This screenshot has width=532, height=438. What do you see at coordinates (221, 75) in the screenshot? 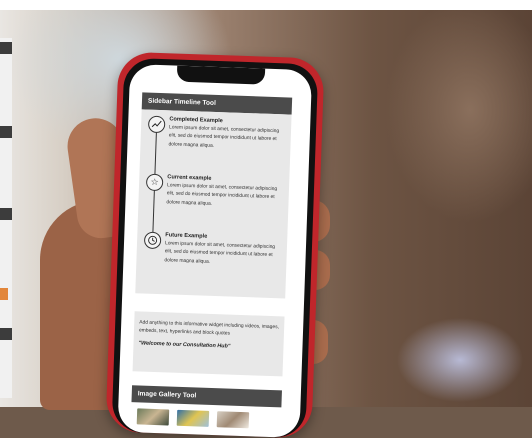
I see `phone-notch` at bounding box center [221, 75].